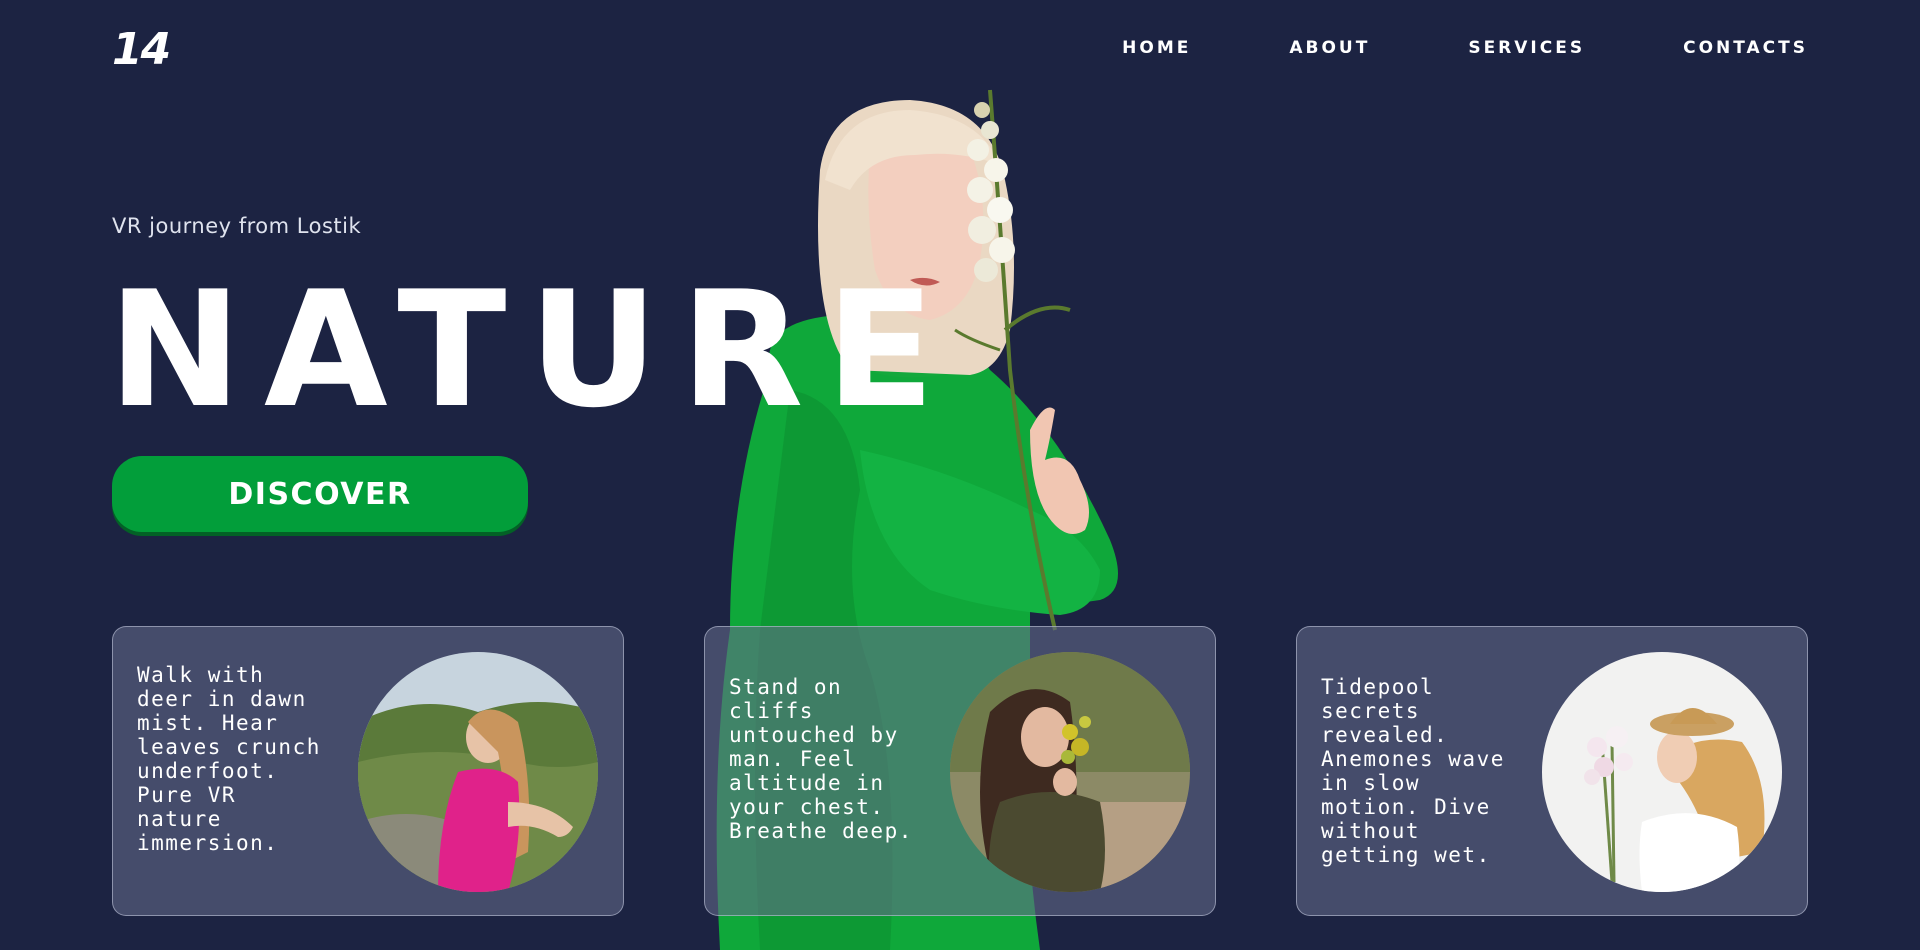 Image resolution: width=1920 pixels, height=950 pixels. I want to click on logo: 14, so click(141, 49).